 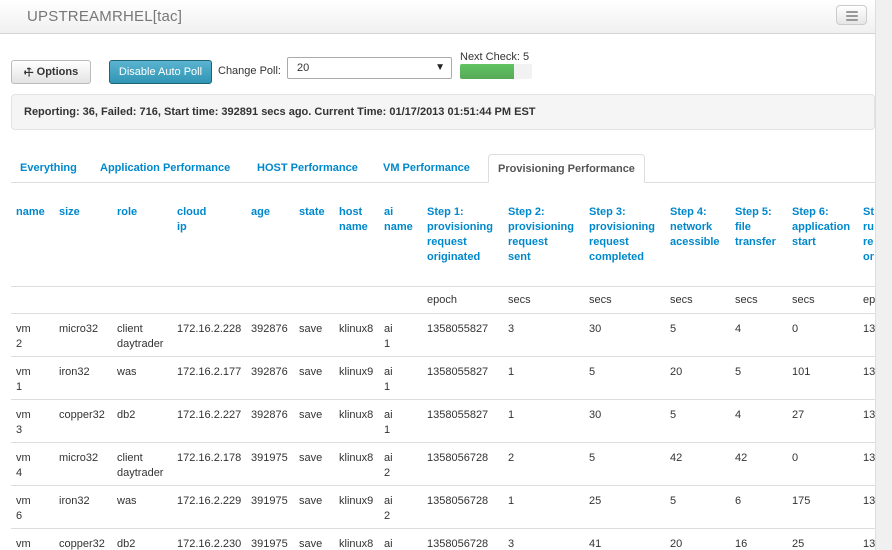 I want to click on column-header-line: originated, so click(x=454, y=257).